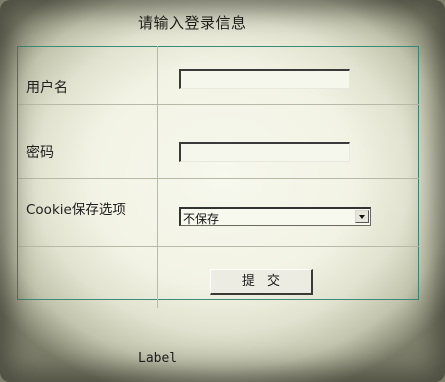  Describe the element at coordinates (261, 282) in the screenshot. I see `submit-button: 提 交` at that location.